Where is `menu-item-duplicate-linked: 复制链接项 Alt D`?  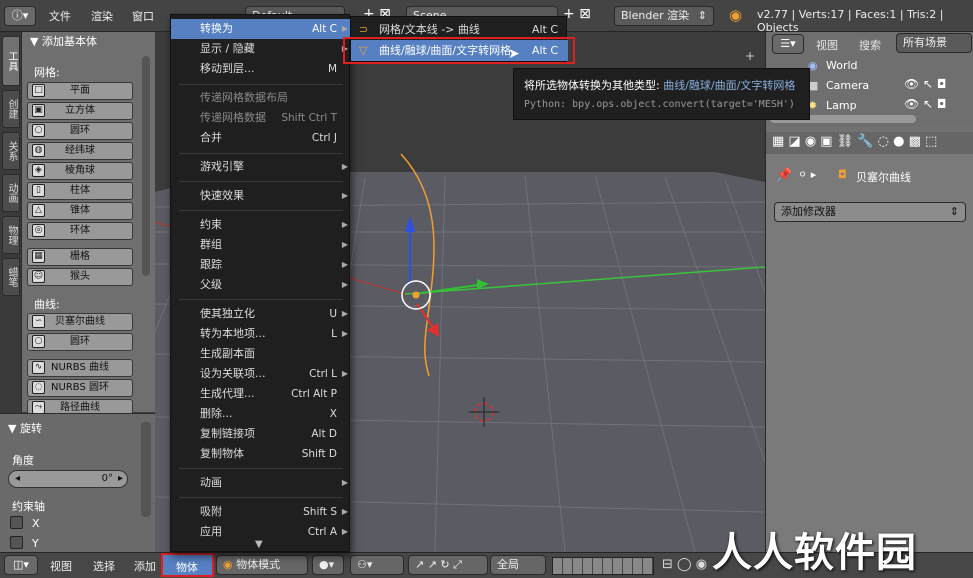
menu-item-duplicate-linked: 复制链接项 Alt D is located at coordinates (261, 434).